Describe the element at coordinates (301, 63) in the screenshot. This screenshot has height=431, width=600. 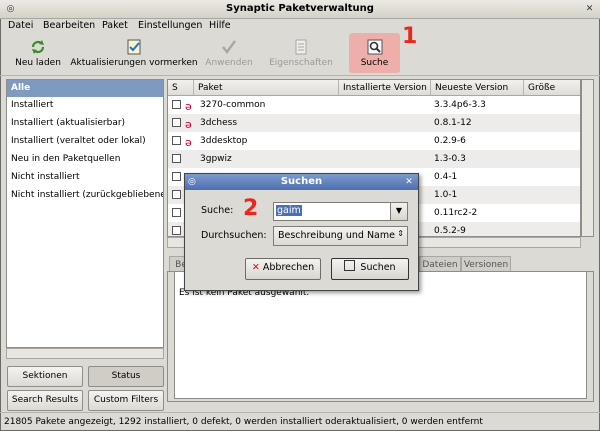
I see `properties-label: Eigenschaften` at that location.